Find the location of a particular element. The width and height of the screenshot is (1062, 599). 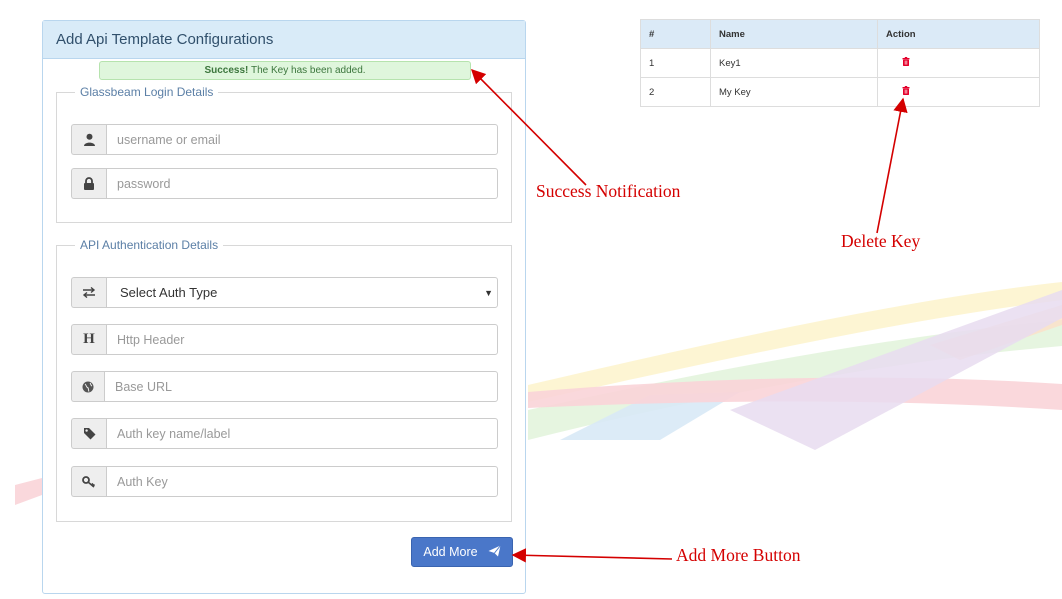

auth-legend: API Authentication Details is located at coordinates (149, 245).